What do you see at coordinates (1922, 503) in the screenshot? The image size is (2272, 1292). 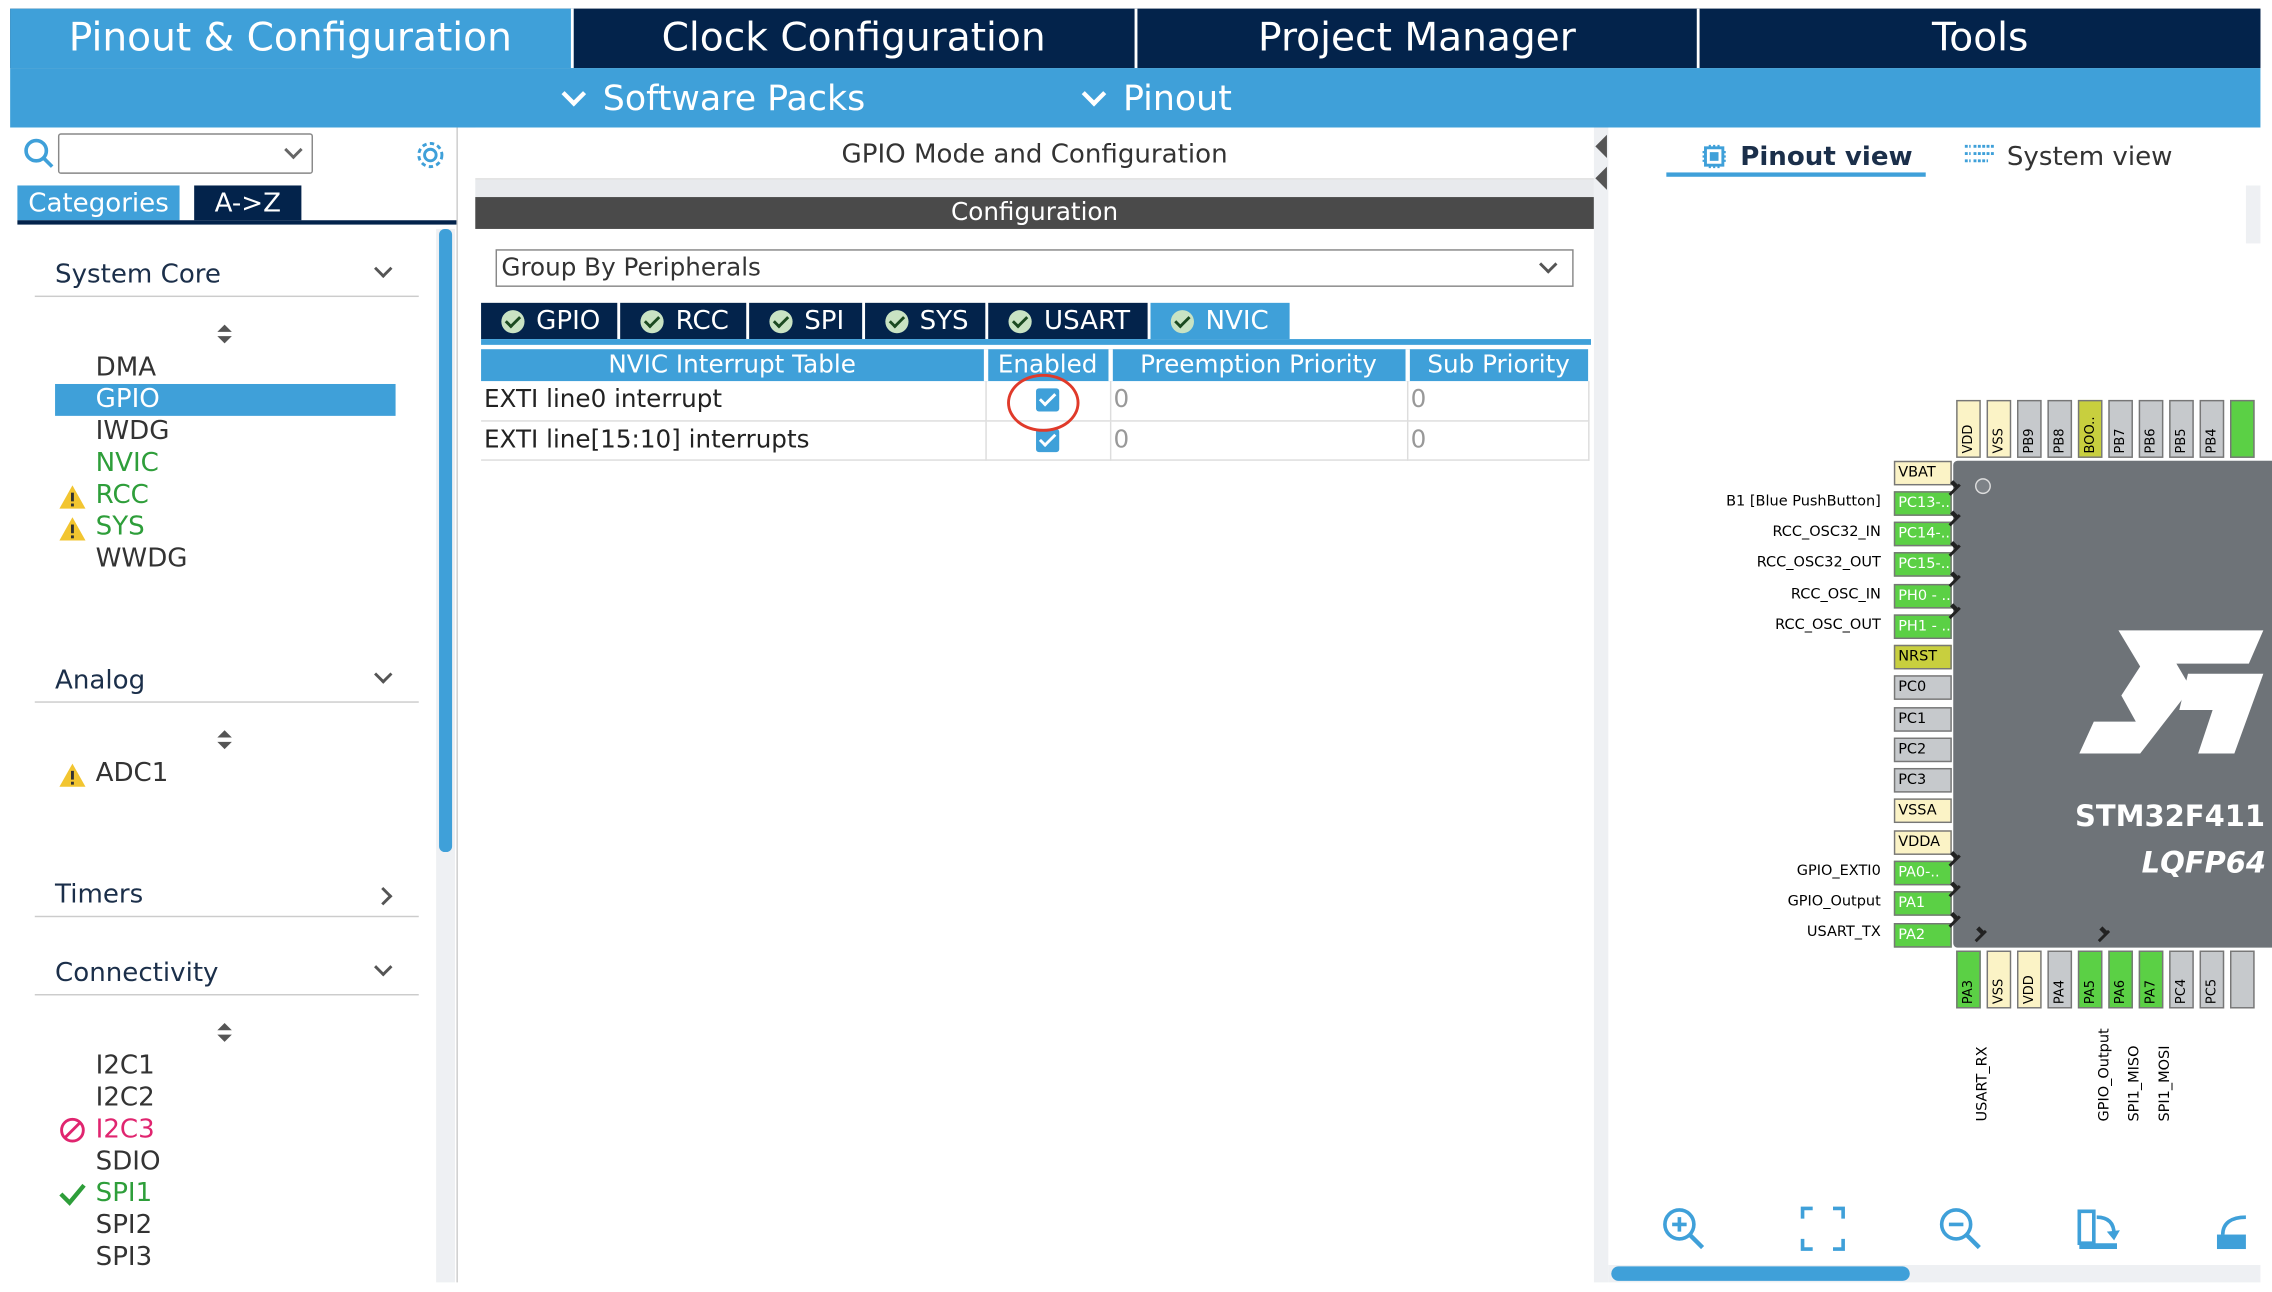 I see `pin-left: PC13-..` at bounding box center [1922, 503].